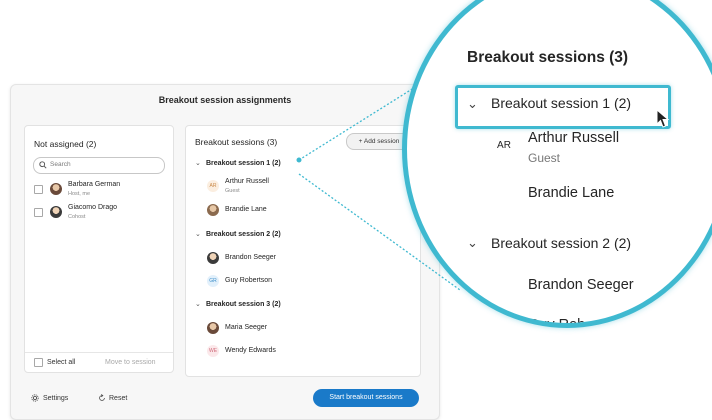 The width and height of the screenshot is (712, 420). I want to click on cursor-icon, so click(663, 118).